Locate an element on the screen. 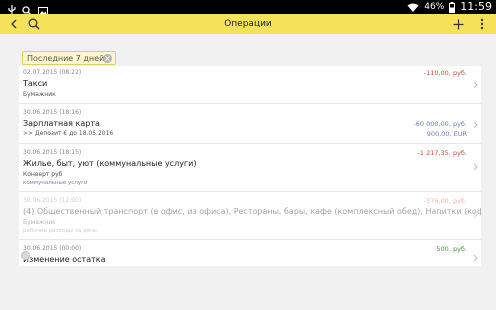 The height and width of the screenshot is (310, 496). toolbar: Операции is located at coordinates (248, 24).